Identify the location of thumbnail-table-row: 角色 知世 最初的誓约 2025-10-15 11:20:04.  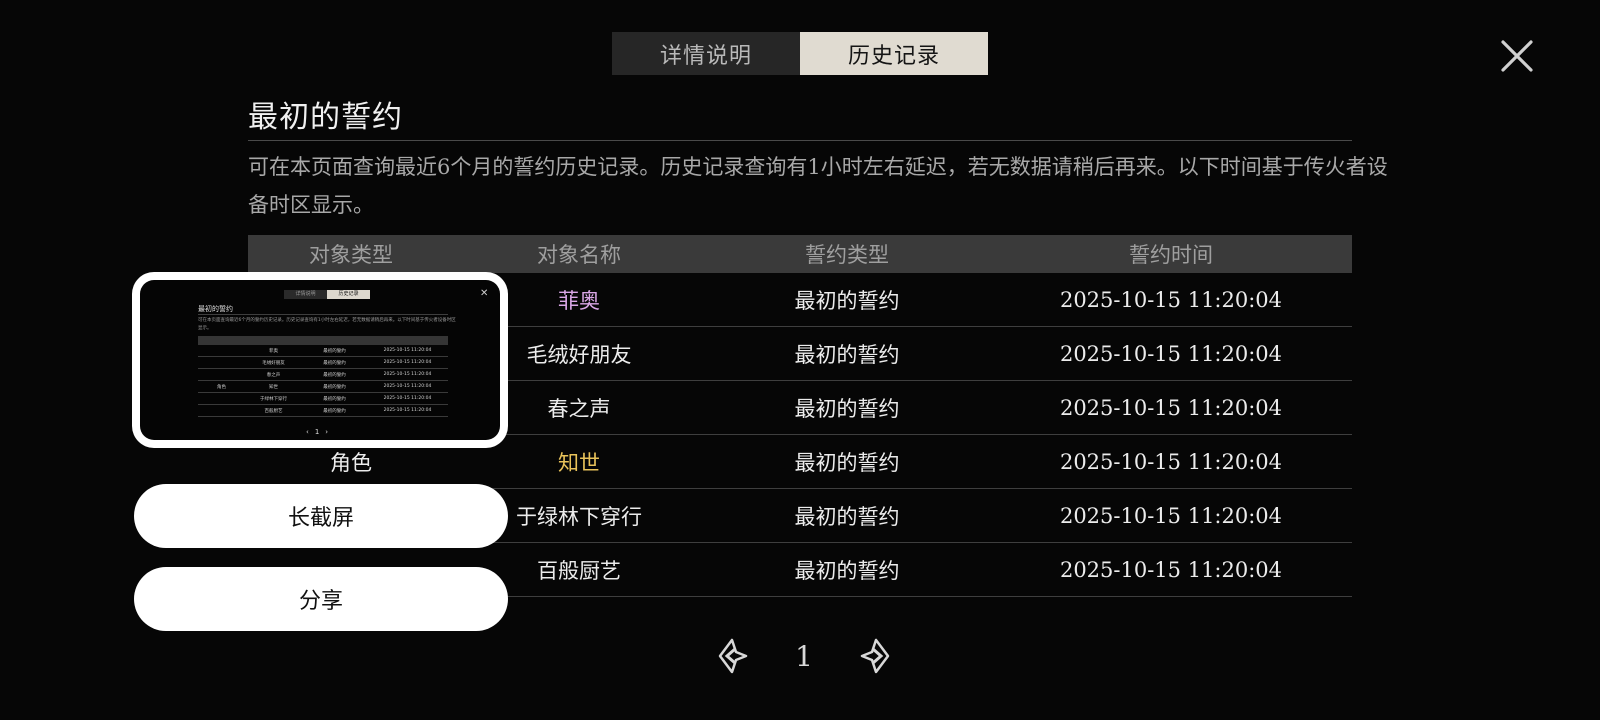
(323, 387).